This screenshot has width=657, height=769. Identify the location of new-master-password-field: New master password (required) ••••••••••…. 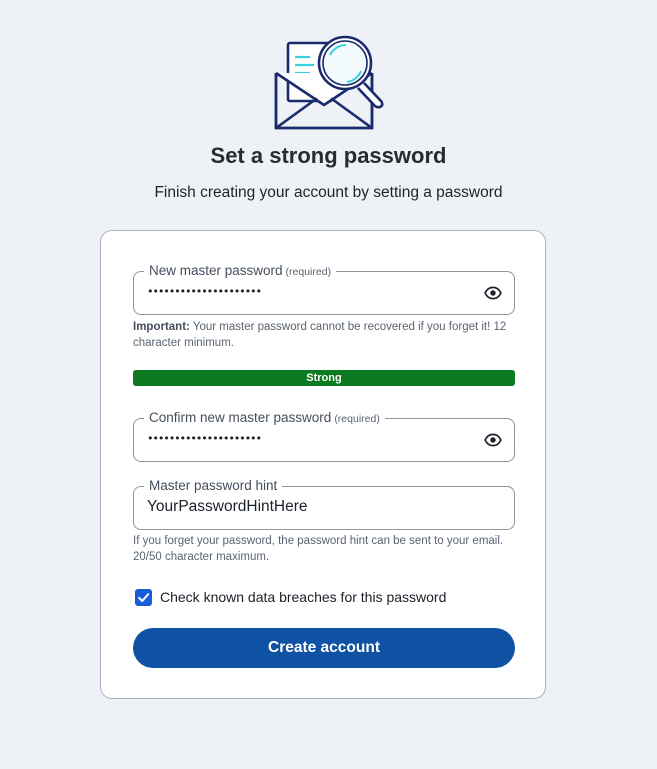
(324, 289).